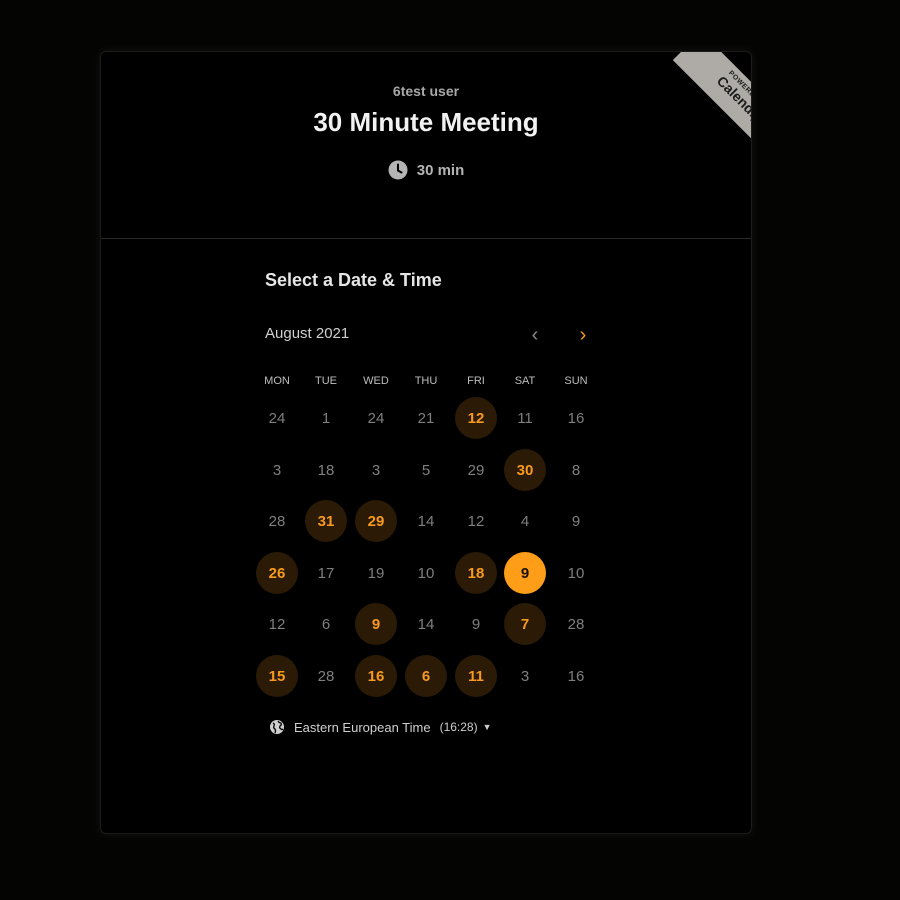 The width and height of the screenshot is (900, 900). What do you see at coordinates (353, 280) in the screenshot?
I see `section-title: Select a Date & Time` at bounding box center [353, 280].